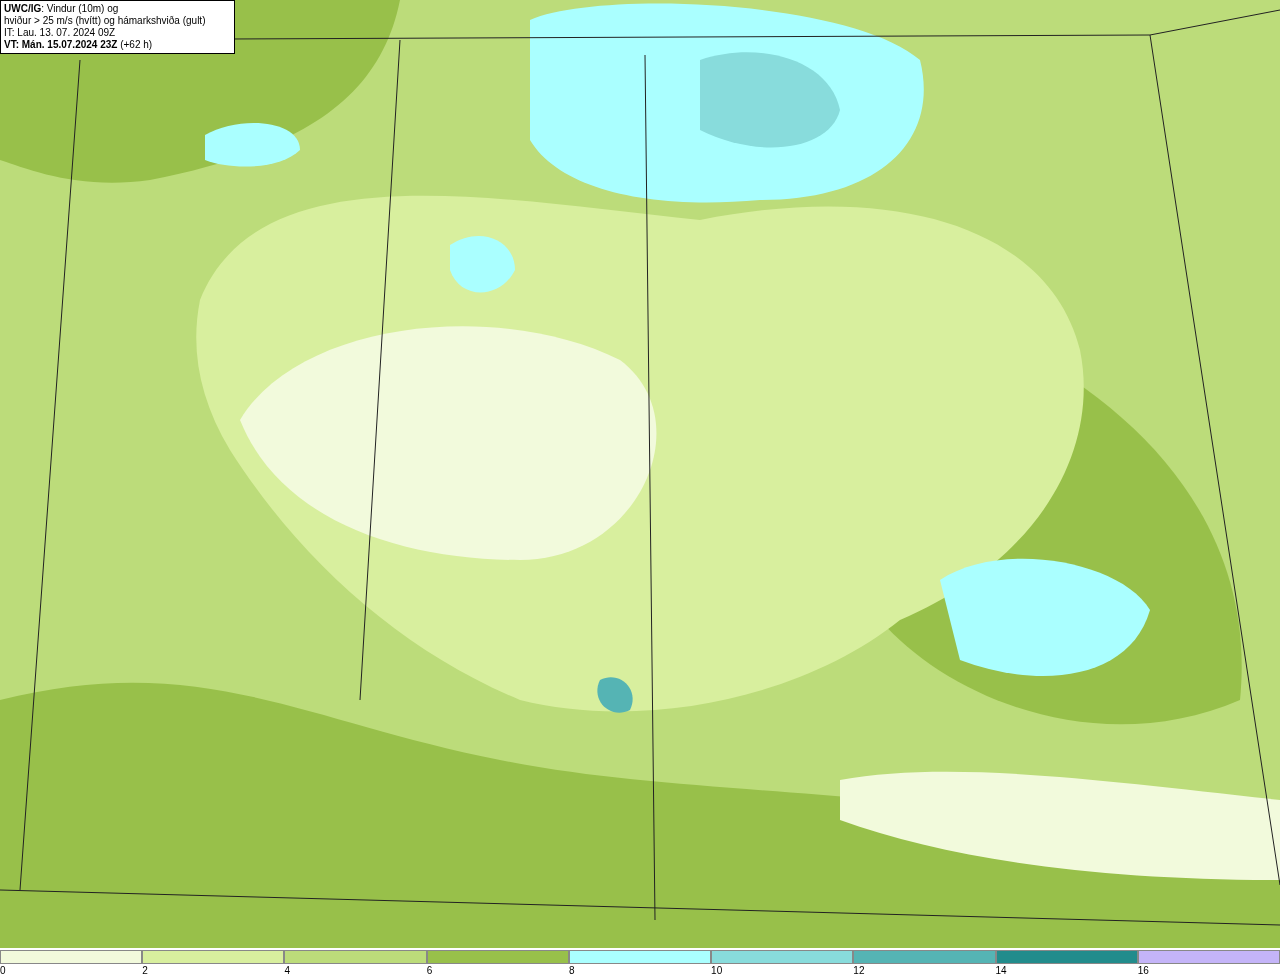 This screenshot has height=978, width=1280. I want to click on title-text: VT: Mán. 15.07.2024 23Z (+62 h), so click(79, 45).